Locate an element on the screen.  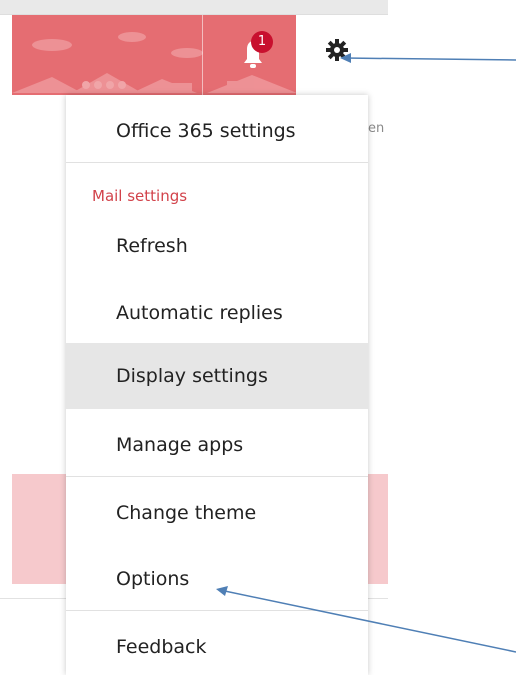
notifications-button: 1 is located at coordinates (253, 53).